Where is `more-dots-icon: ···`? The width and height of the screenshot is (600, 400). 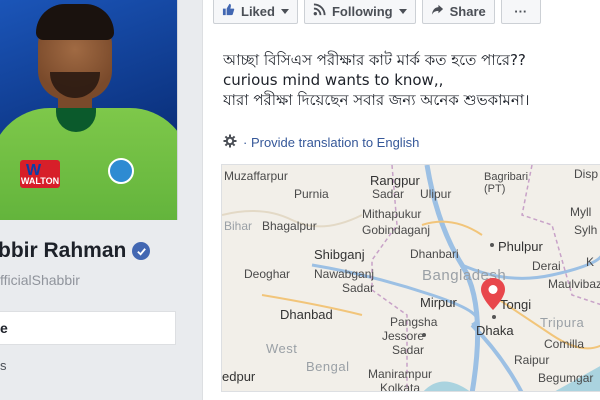
more-dots-icon: ··· is located at coordinates (521, 11).